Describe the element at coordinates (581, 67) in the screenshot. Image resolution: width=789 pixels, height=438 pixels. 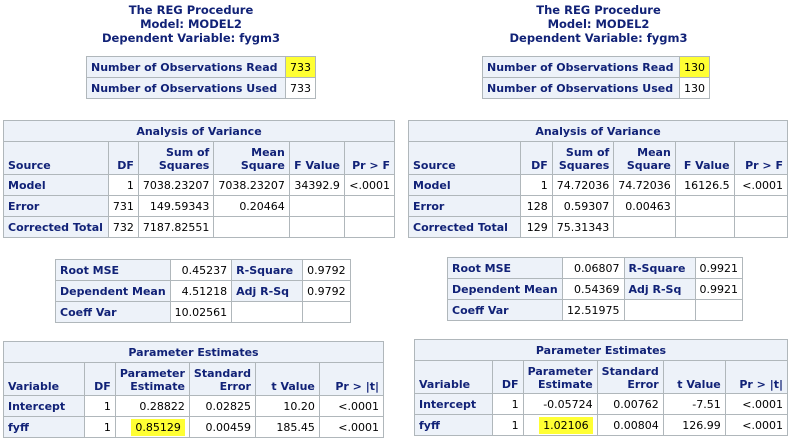
I see `obs-read-label: Number of Observations Read` at that location.